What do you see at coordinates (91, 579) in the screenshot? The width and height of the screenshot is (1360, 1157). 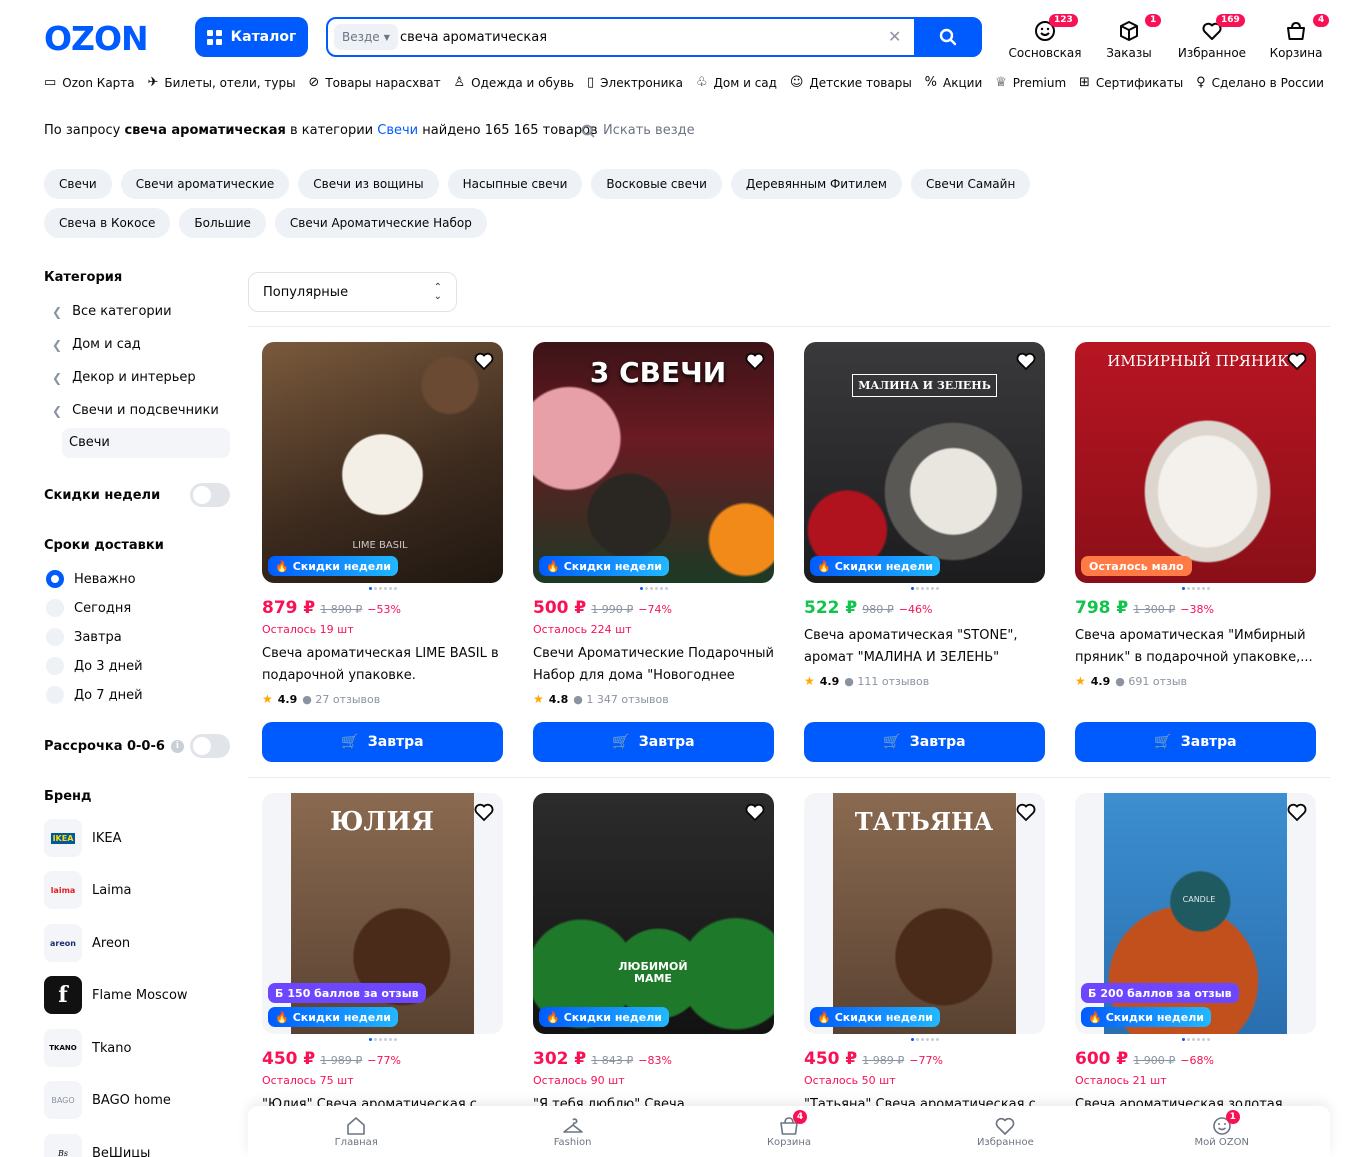 I see `delivery-radio: Неважно` at bounding box center [91, 579].